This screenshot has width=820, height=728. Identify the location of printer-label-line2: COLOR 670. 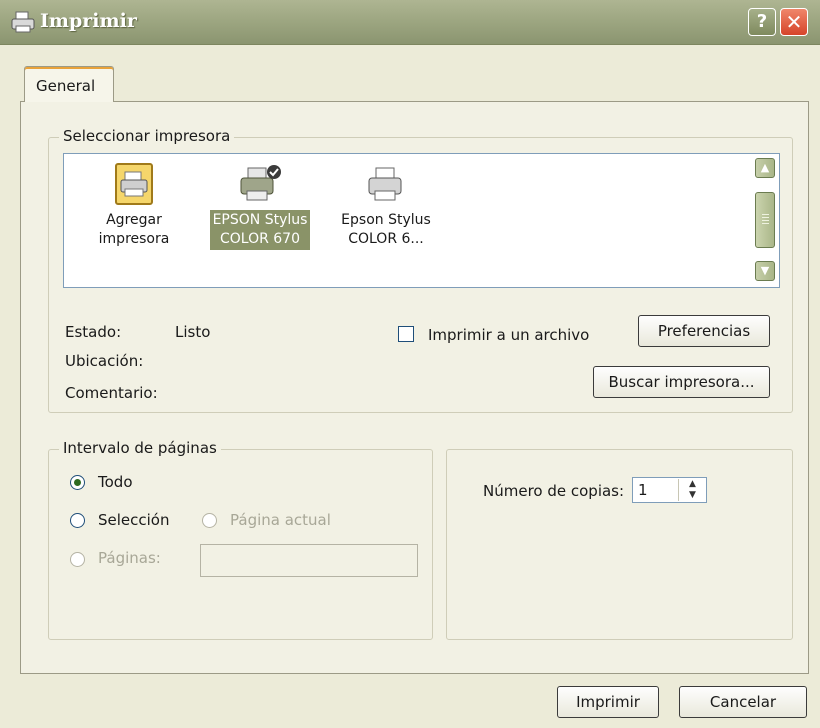
(259, 239).